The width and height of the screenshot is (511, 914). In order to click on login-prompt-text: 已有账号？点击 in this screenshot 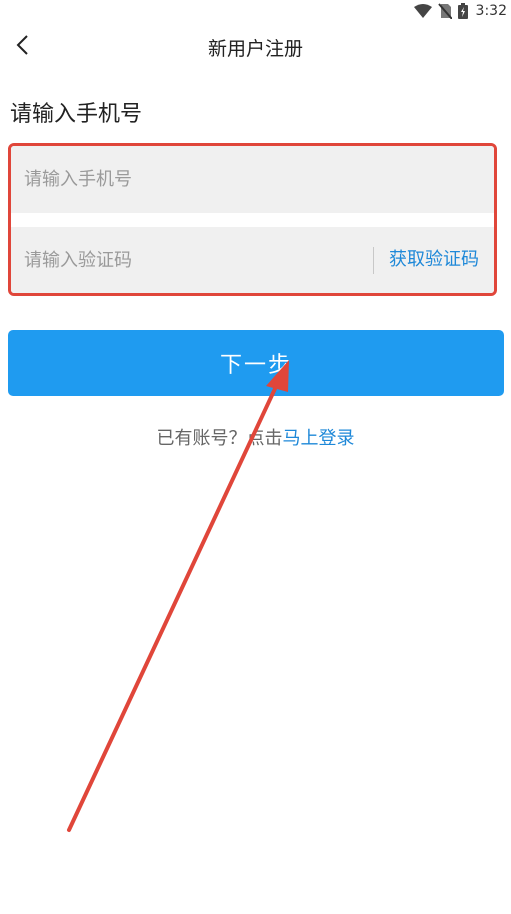, I will do `click(219, 438)`.